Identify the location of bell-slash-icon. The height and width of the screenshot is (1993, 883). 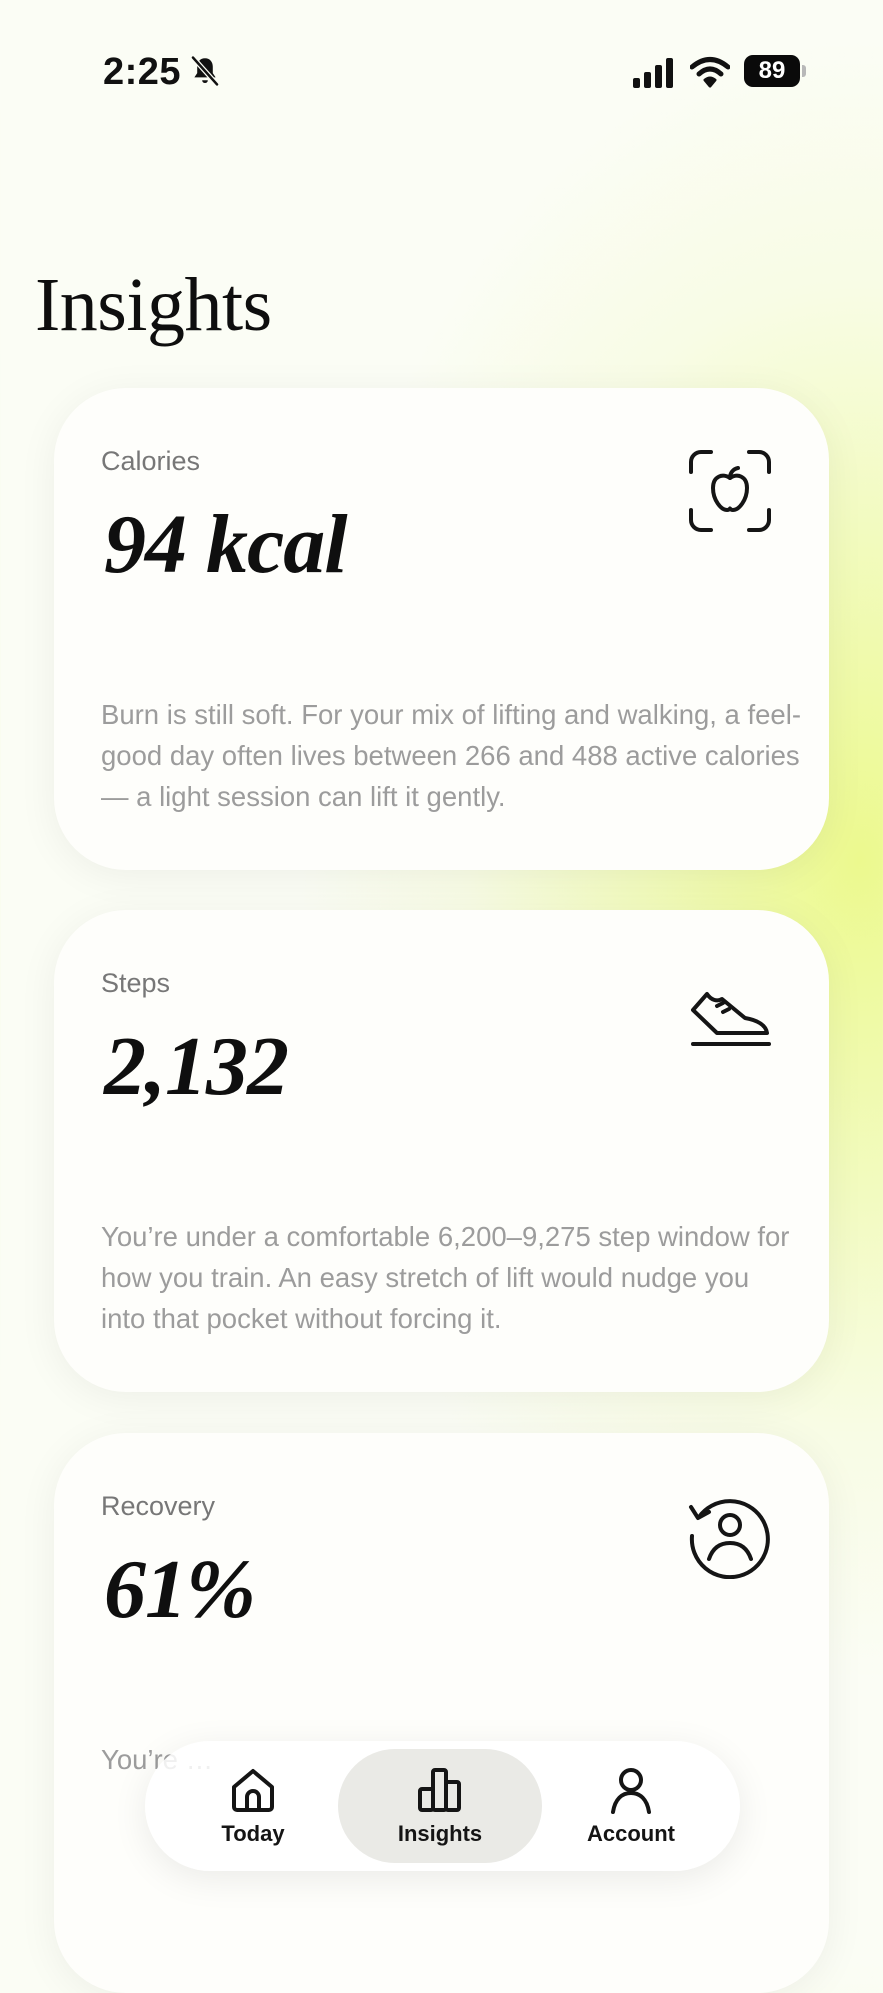
(205, 71).